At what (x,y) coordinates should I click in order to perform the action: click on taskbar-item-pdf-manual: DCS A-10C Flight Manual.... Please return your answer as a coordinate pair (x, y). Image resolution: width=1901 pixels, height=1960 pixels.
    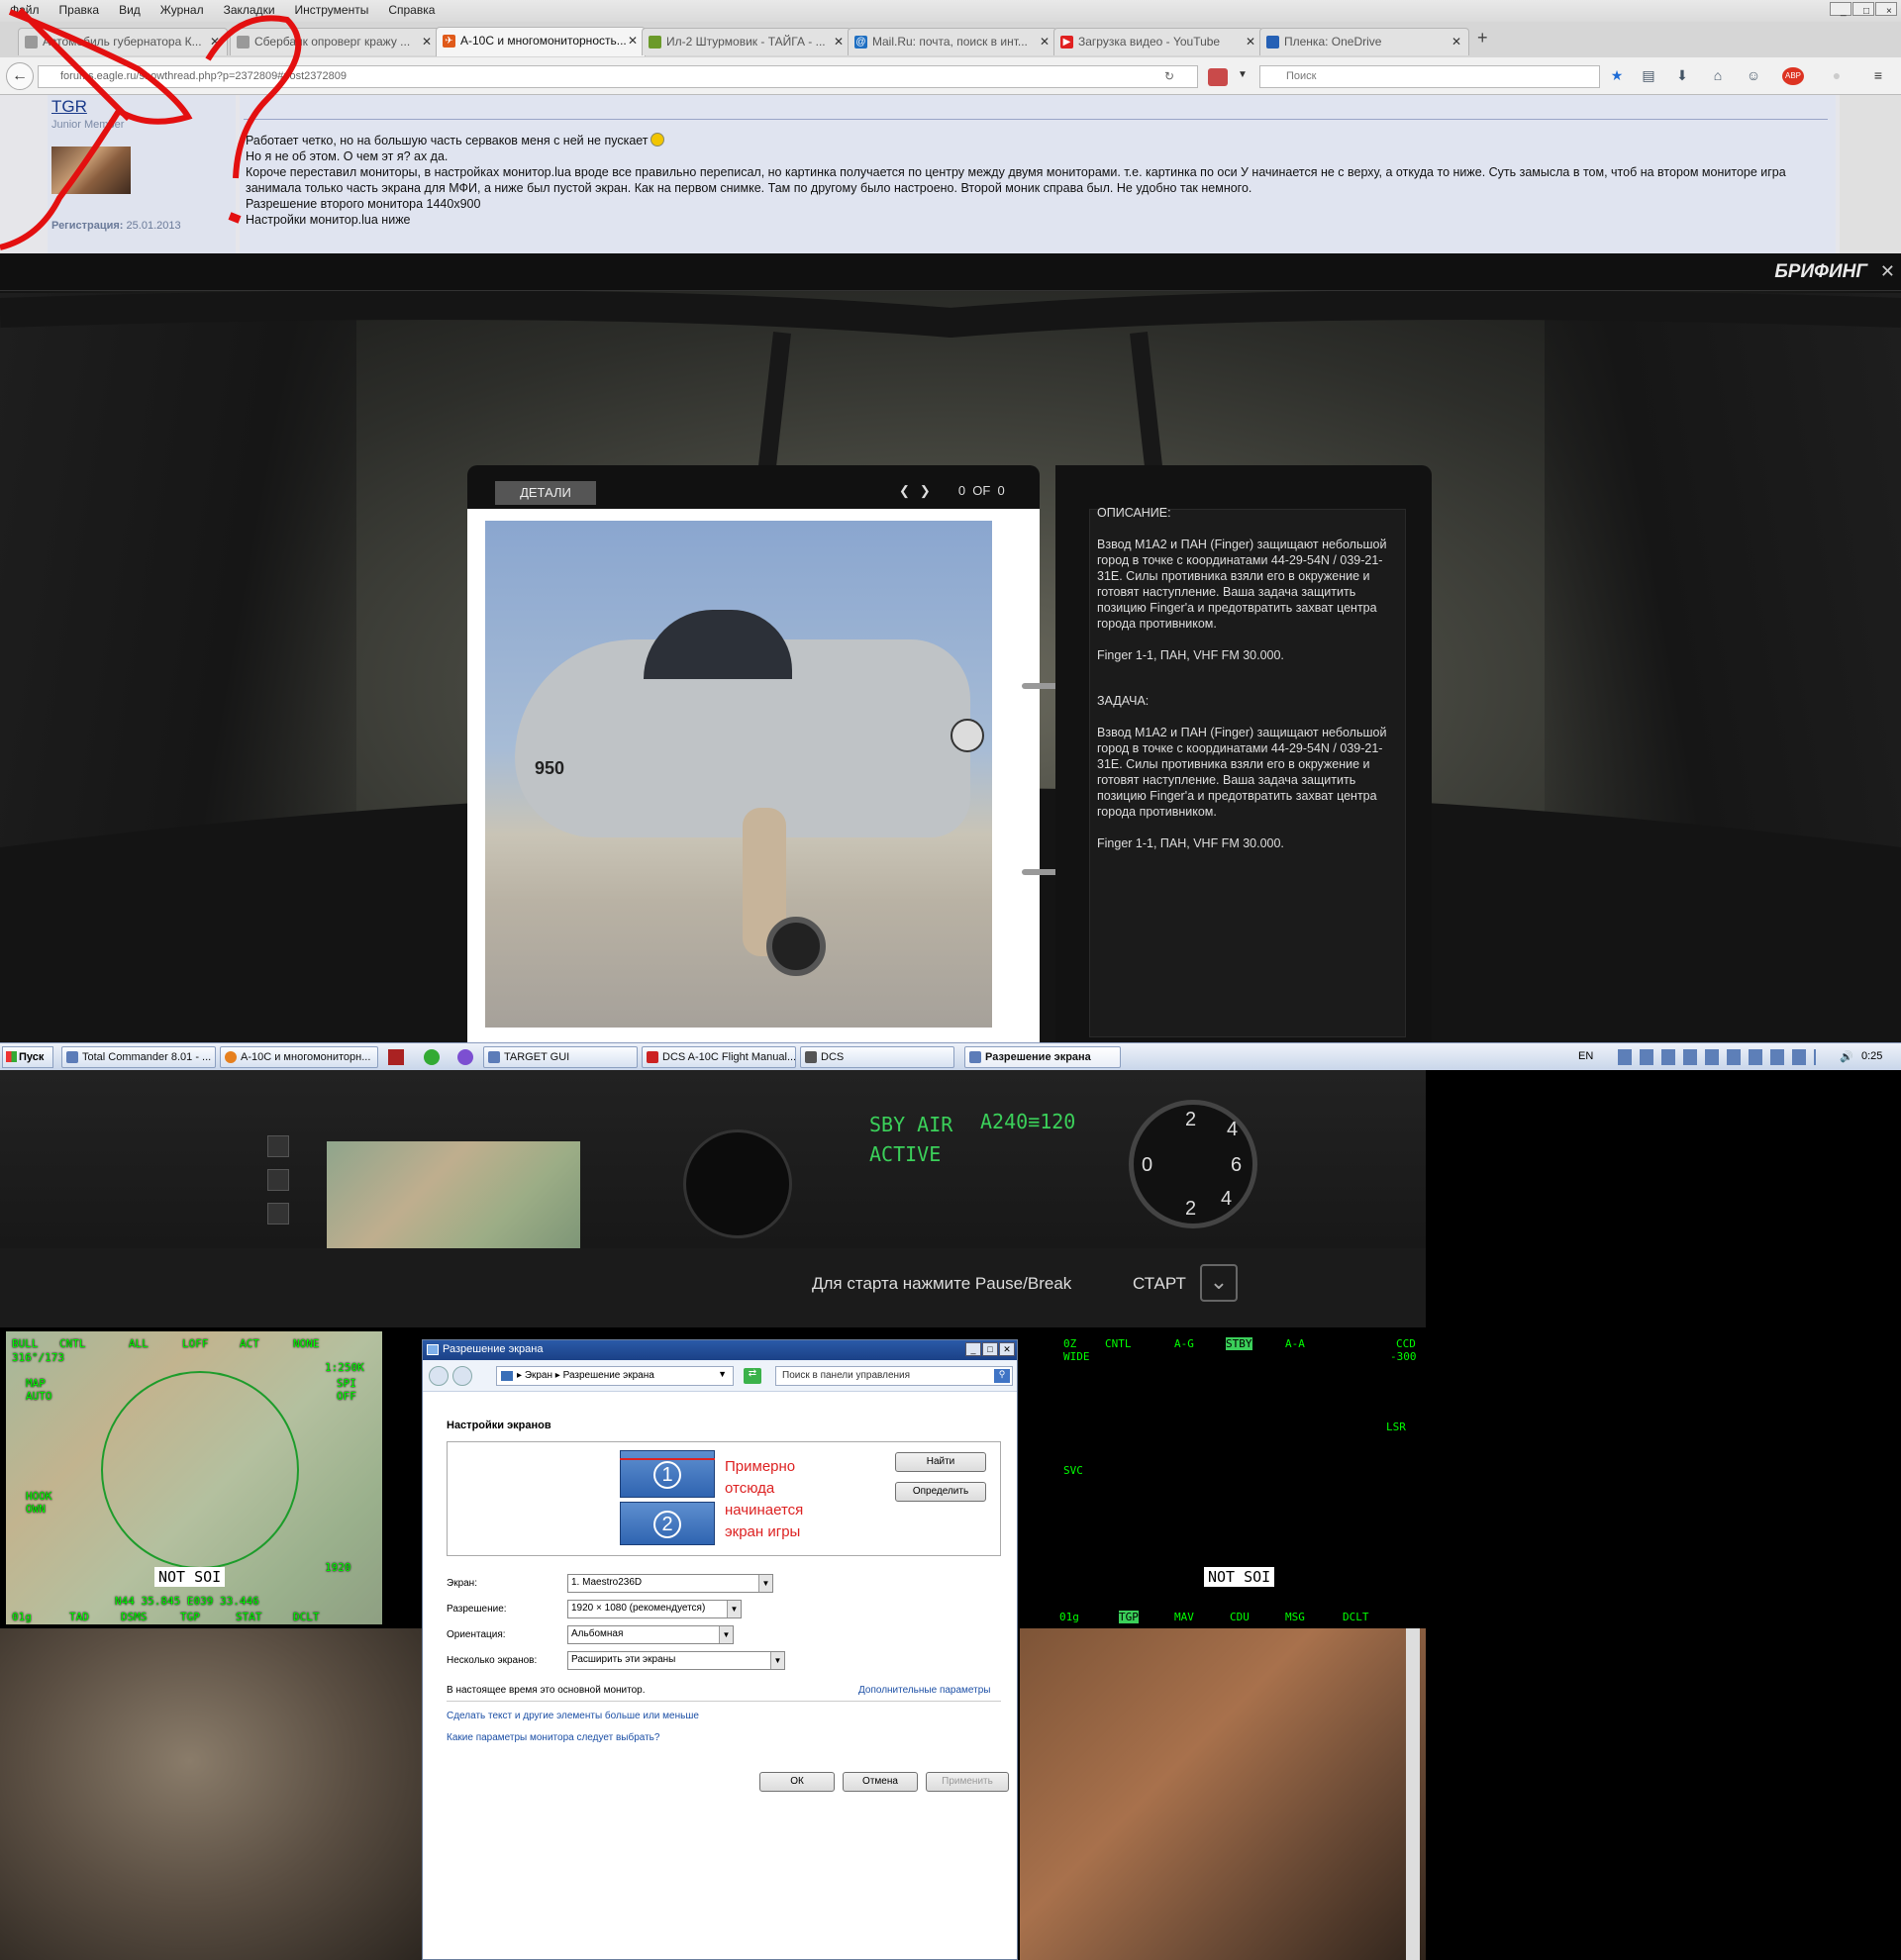
    Looking at the image, I should click on (719, 1057).